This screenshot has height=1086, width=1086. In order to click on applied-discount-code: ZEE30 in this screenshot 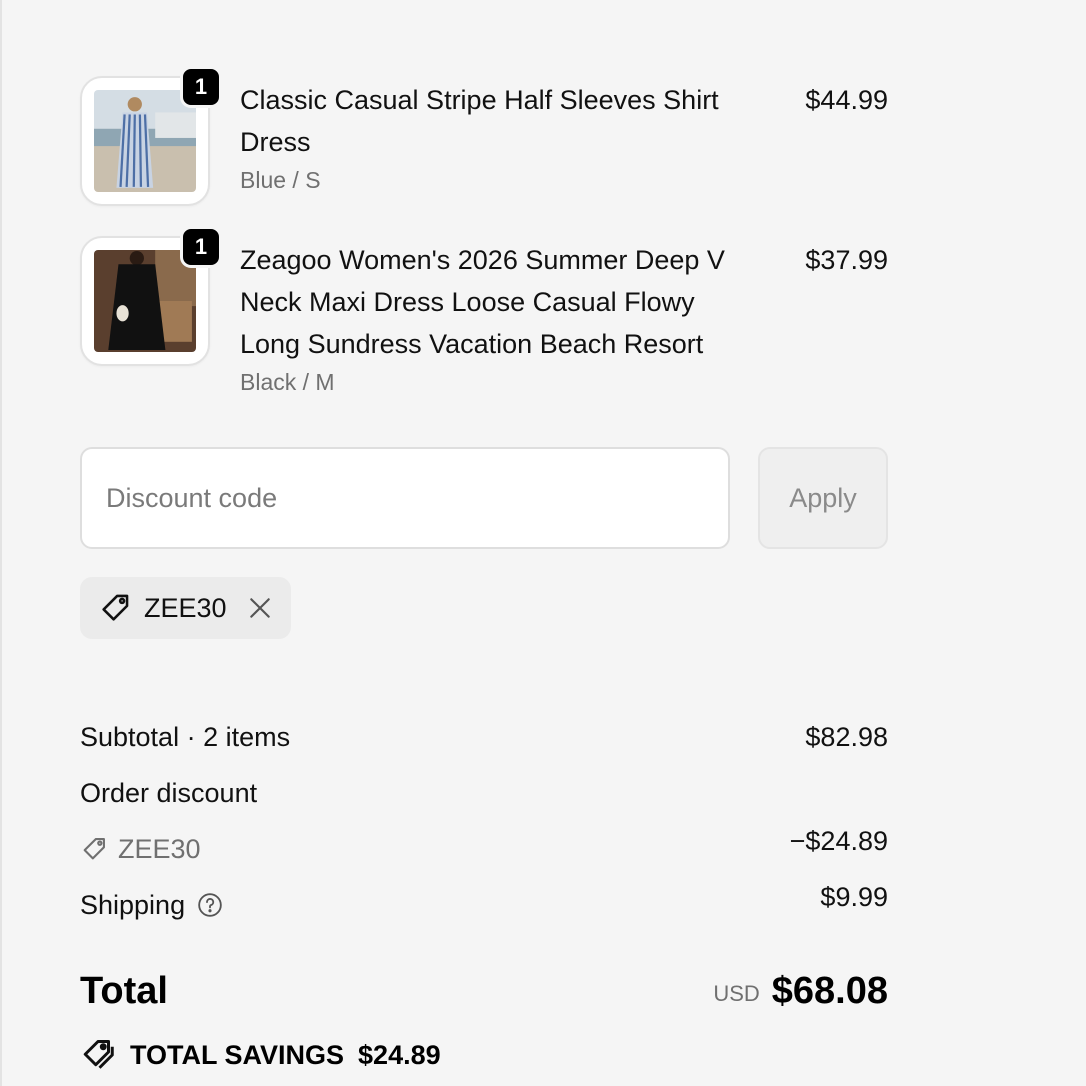, I will do `click(185, 607)`.